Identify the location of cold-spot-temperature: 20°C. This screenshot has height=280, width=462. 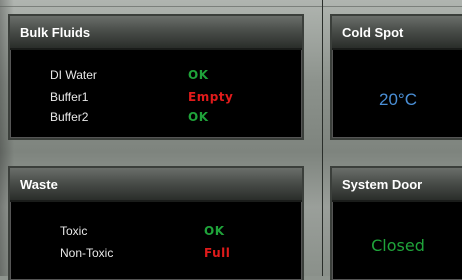
(398, 99).